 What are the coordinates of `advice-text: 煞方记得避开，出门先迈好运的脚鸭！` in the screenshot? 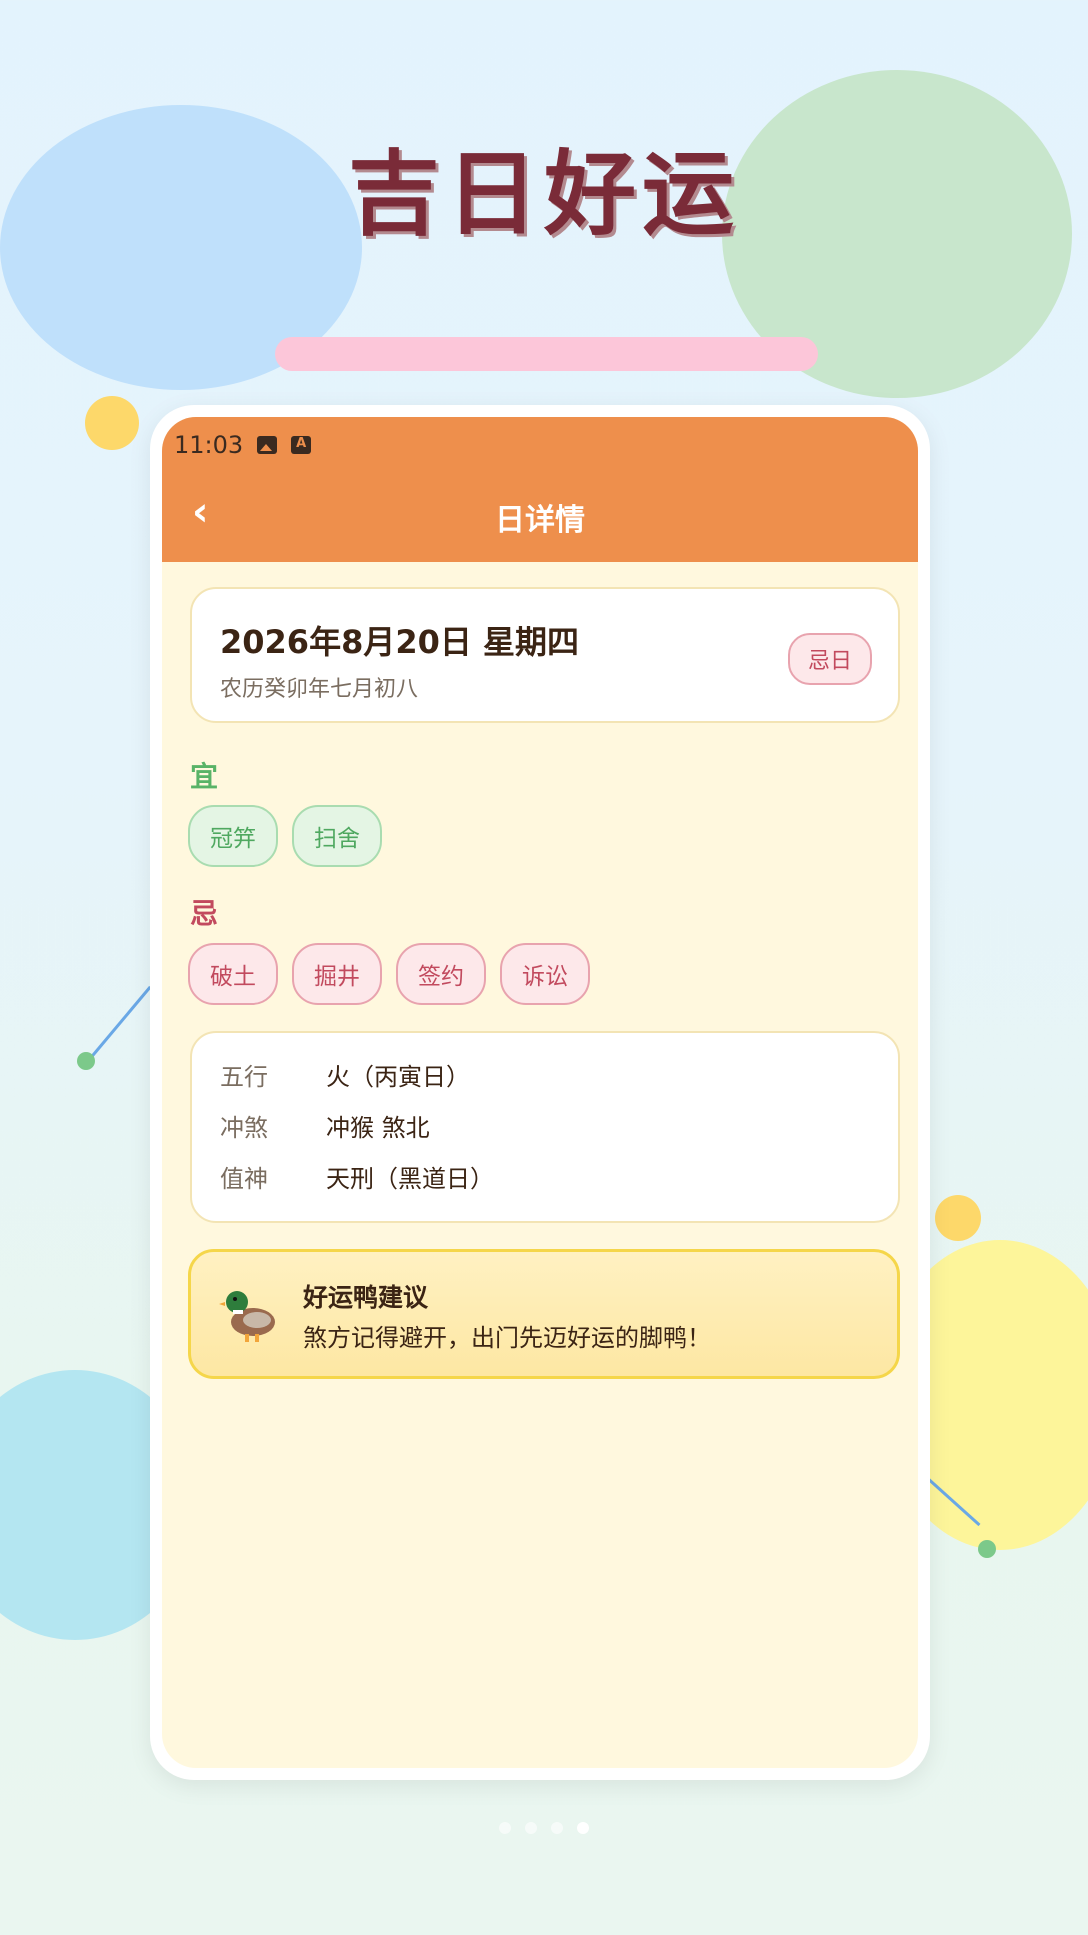 It's located at (507, 1338).